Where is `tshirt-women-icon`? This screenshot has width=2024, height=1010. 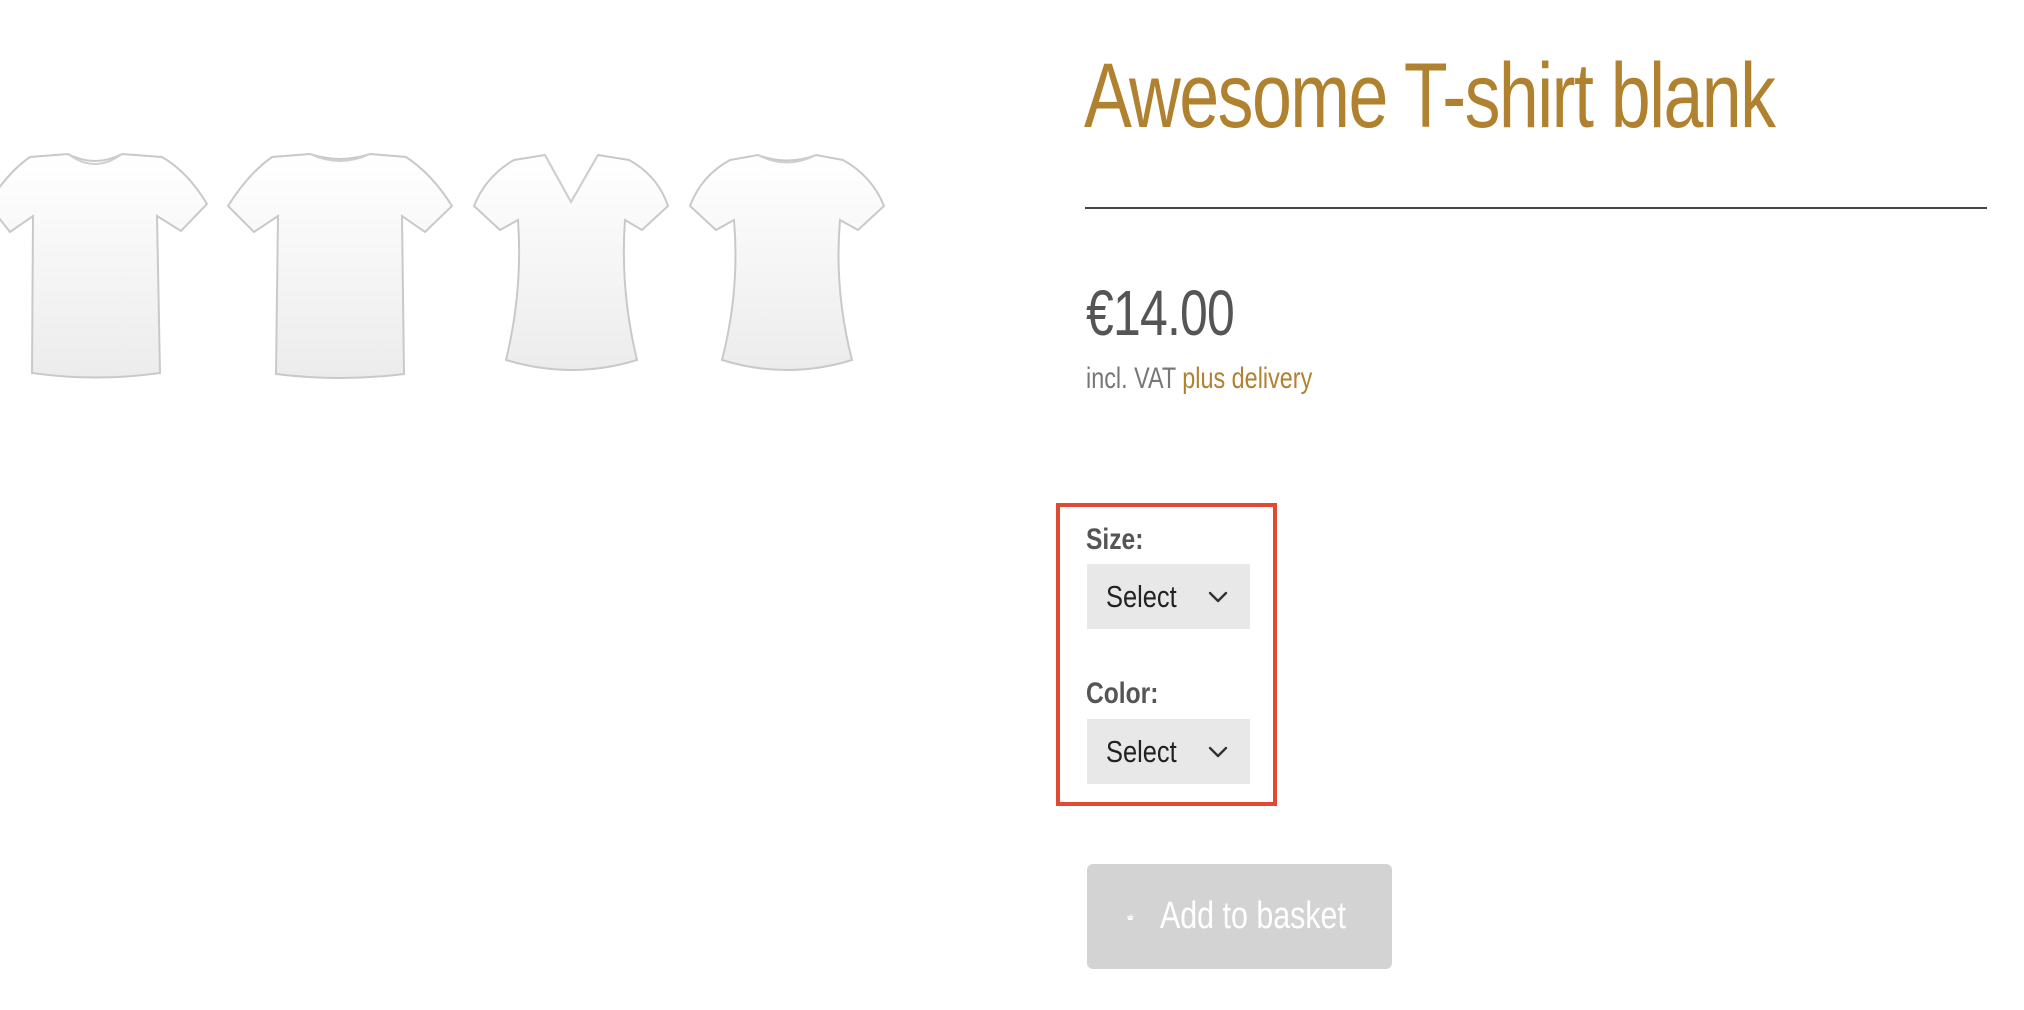
tshirt-women-icon is located at coordinates (787, 262).